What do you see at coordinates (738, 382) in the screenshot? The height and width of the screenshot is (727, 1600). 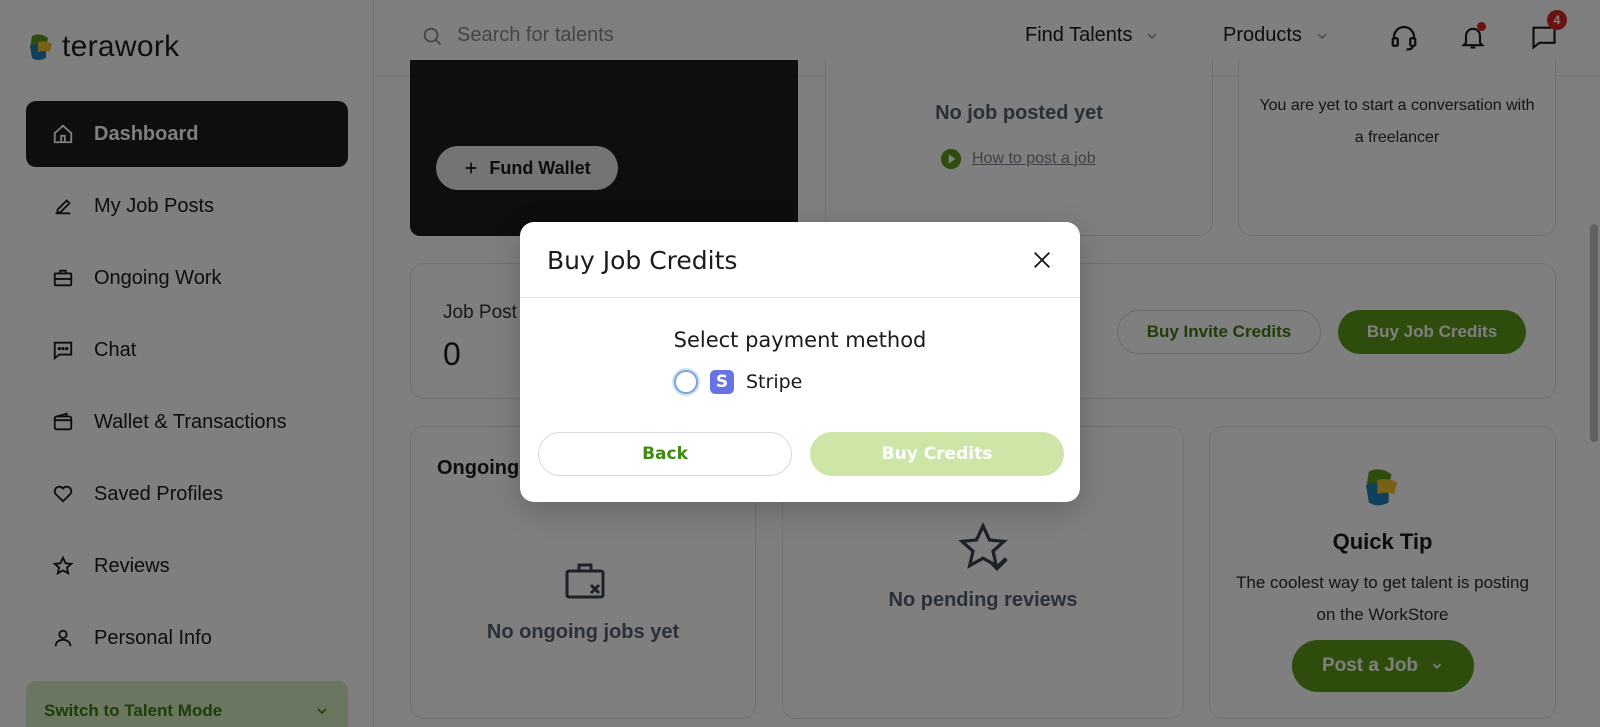 I see `payment-option-stripe: S Stripe` at bounding box center [738, 382].